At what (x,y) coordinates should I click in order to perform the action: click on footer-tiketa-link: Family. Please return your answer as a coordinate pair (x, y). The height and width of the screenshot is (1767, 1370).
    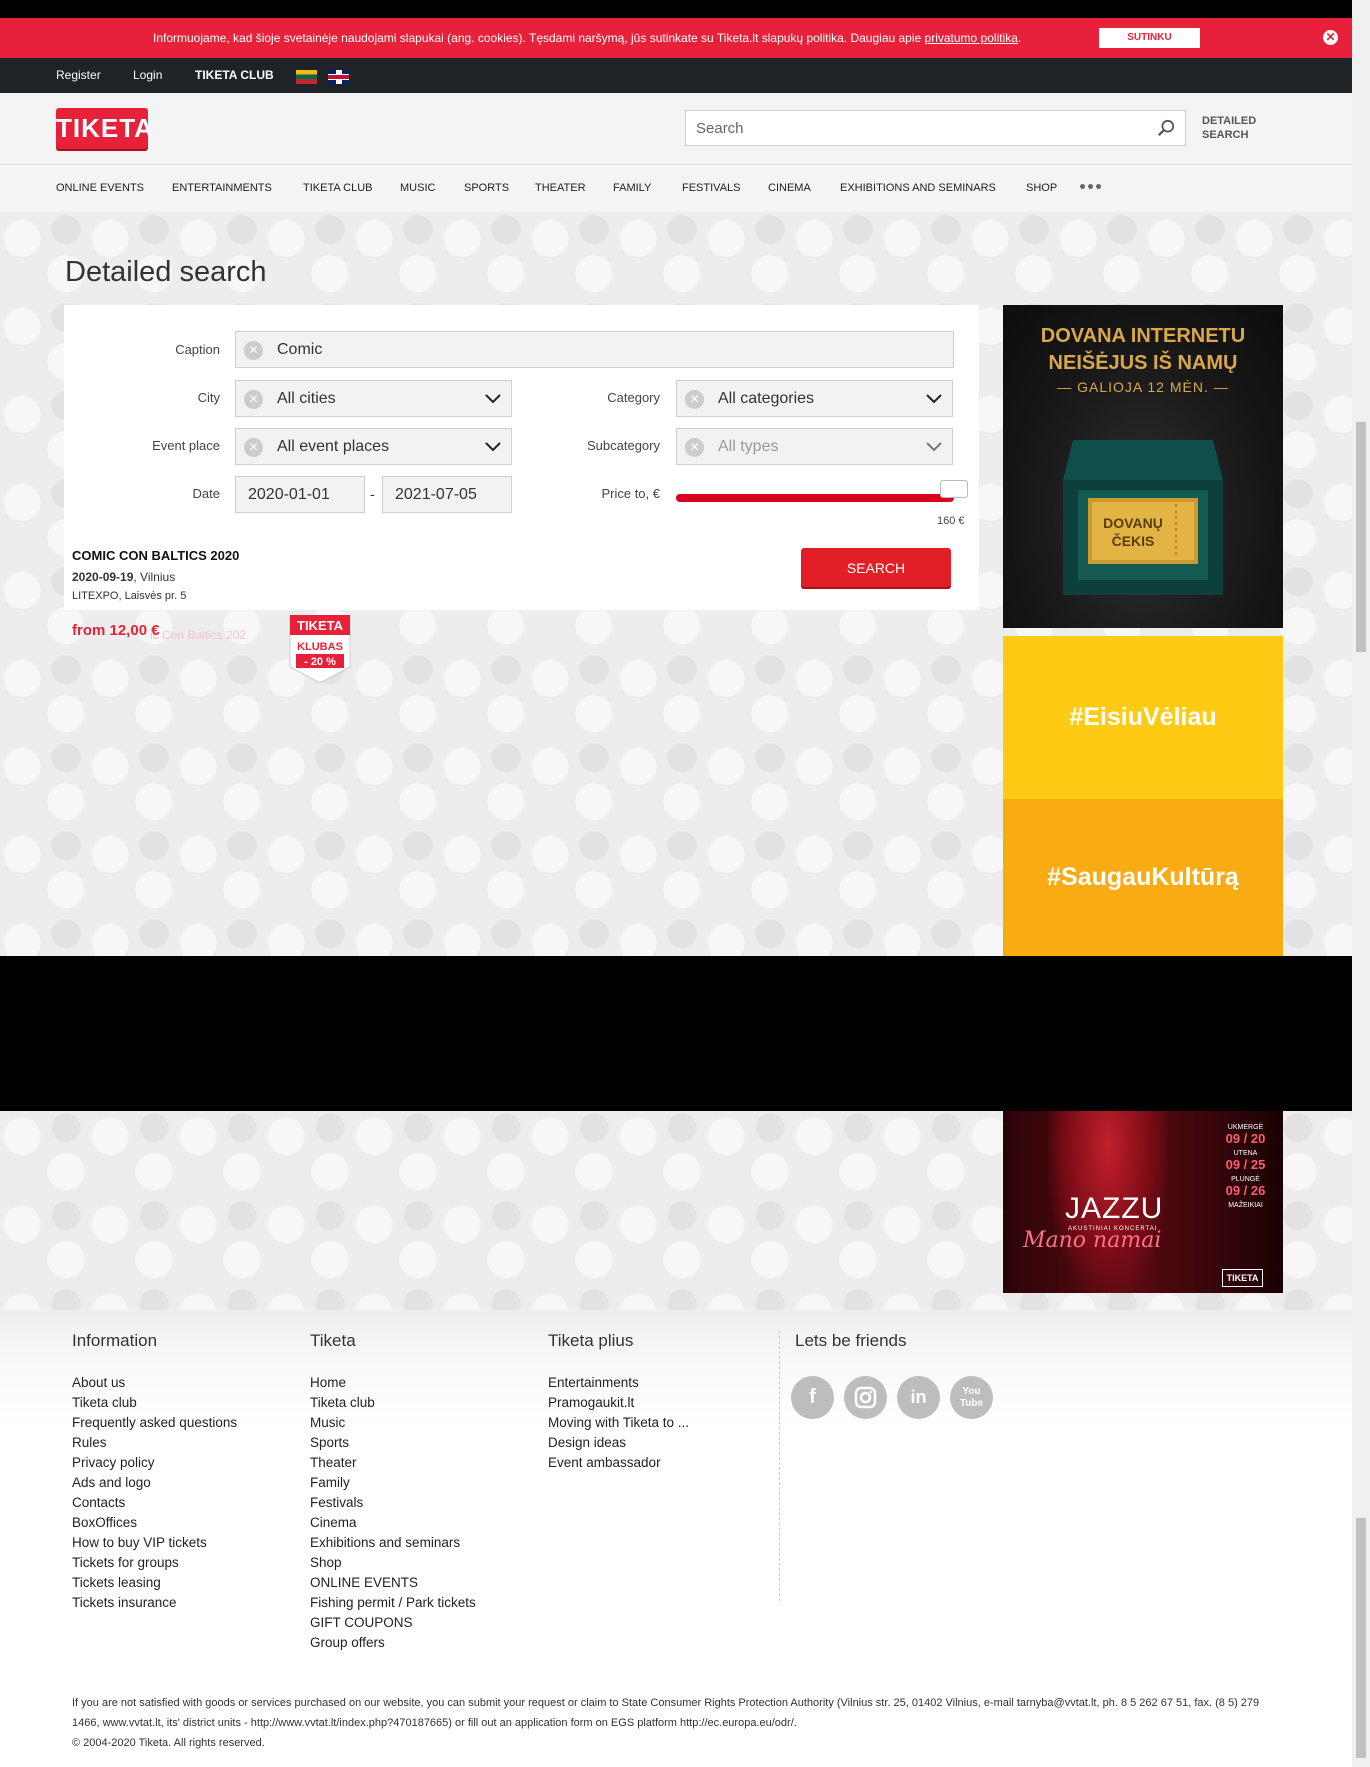
    Looking at the image, I should click on (393, 1483).